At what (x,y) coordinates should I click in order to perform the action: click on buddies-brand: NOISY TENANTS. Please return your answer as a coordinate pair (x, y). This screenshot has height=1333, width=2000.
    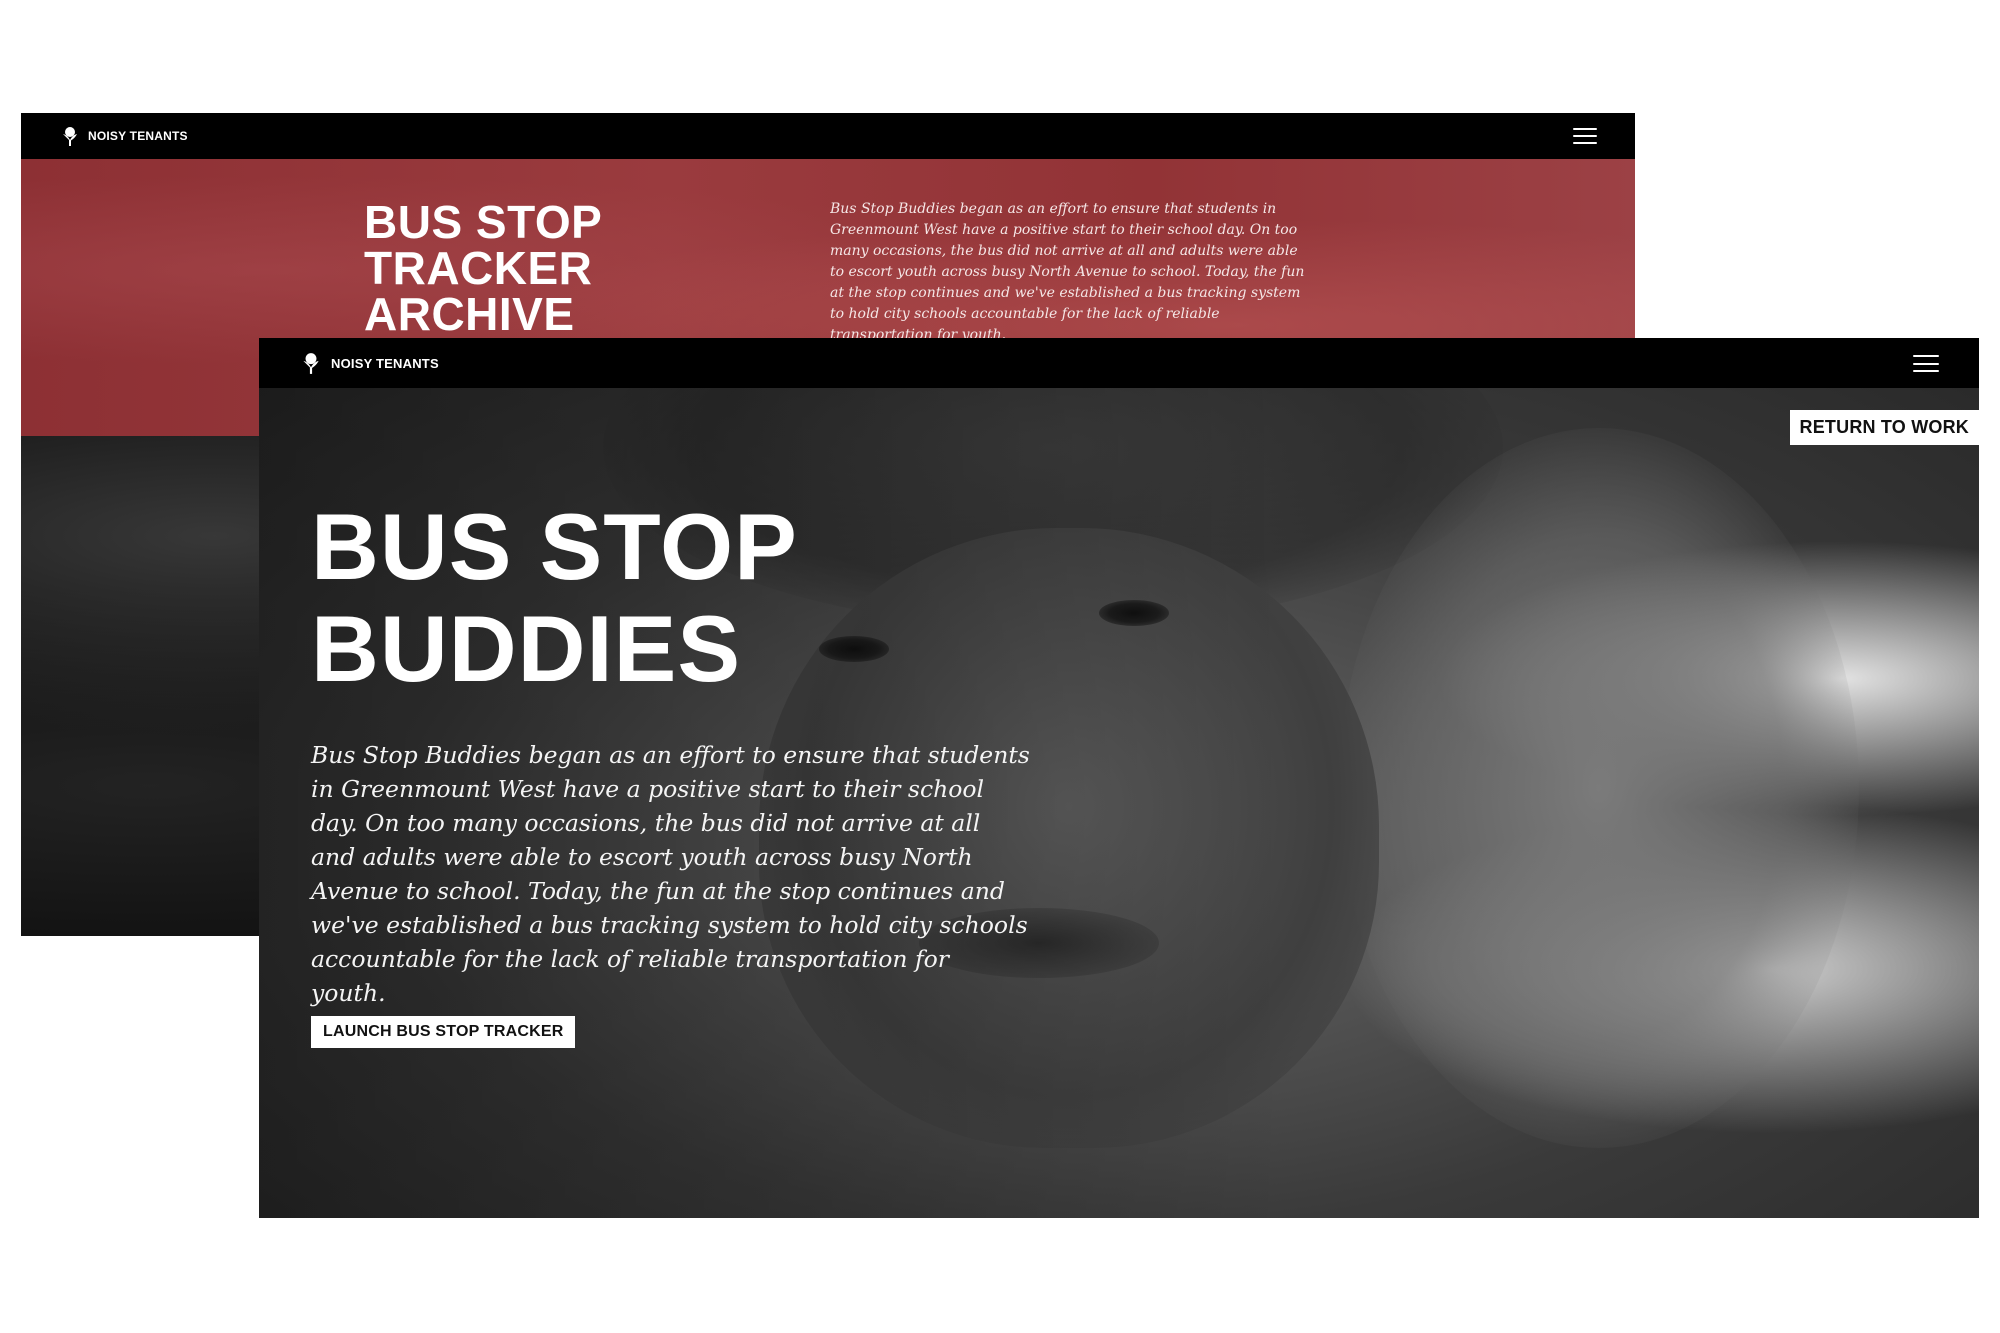
    Looking at the image, I should click on (369, 363).